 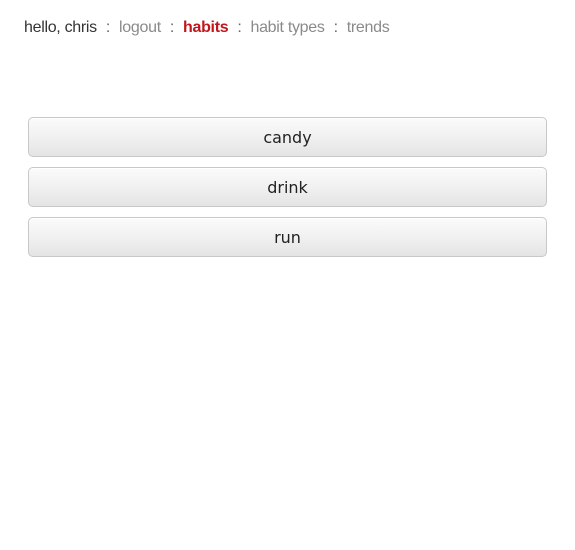 I want to click on habits-link: habits, so click(x=206, y=28).